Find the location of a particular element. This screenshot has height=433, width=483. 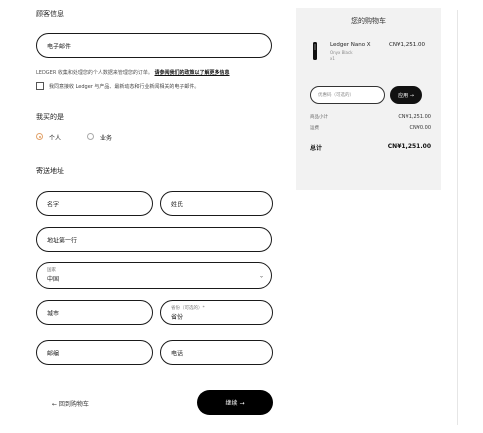

apply-promo-button: 应用 → is located at coordinates (406, 95).